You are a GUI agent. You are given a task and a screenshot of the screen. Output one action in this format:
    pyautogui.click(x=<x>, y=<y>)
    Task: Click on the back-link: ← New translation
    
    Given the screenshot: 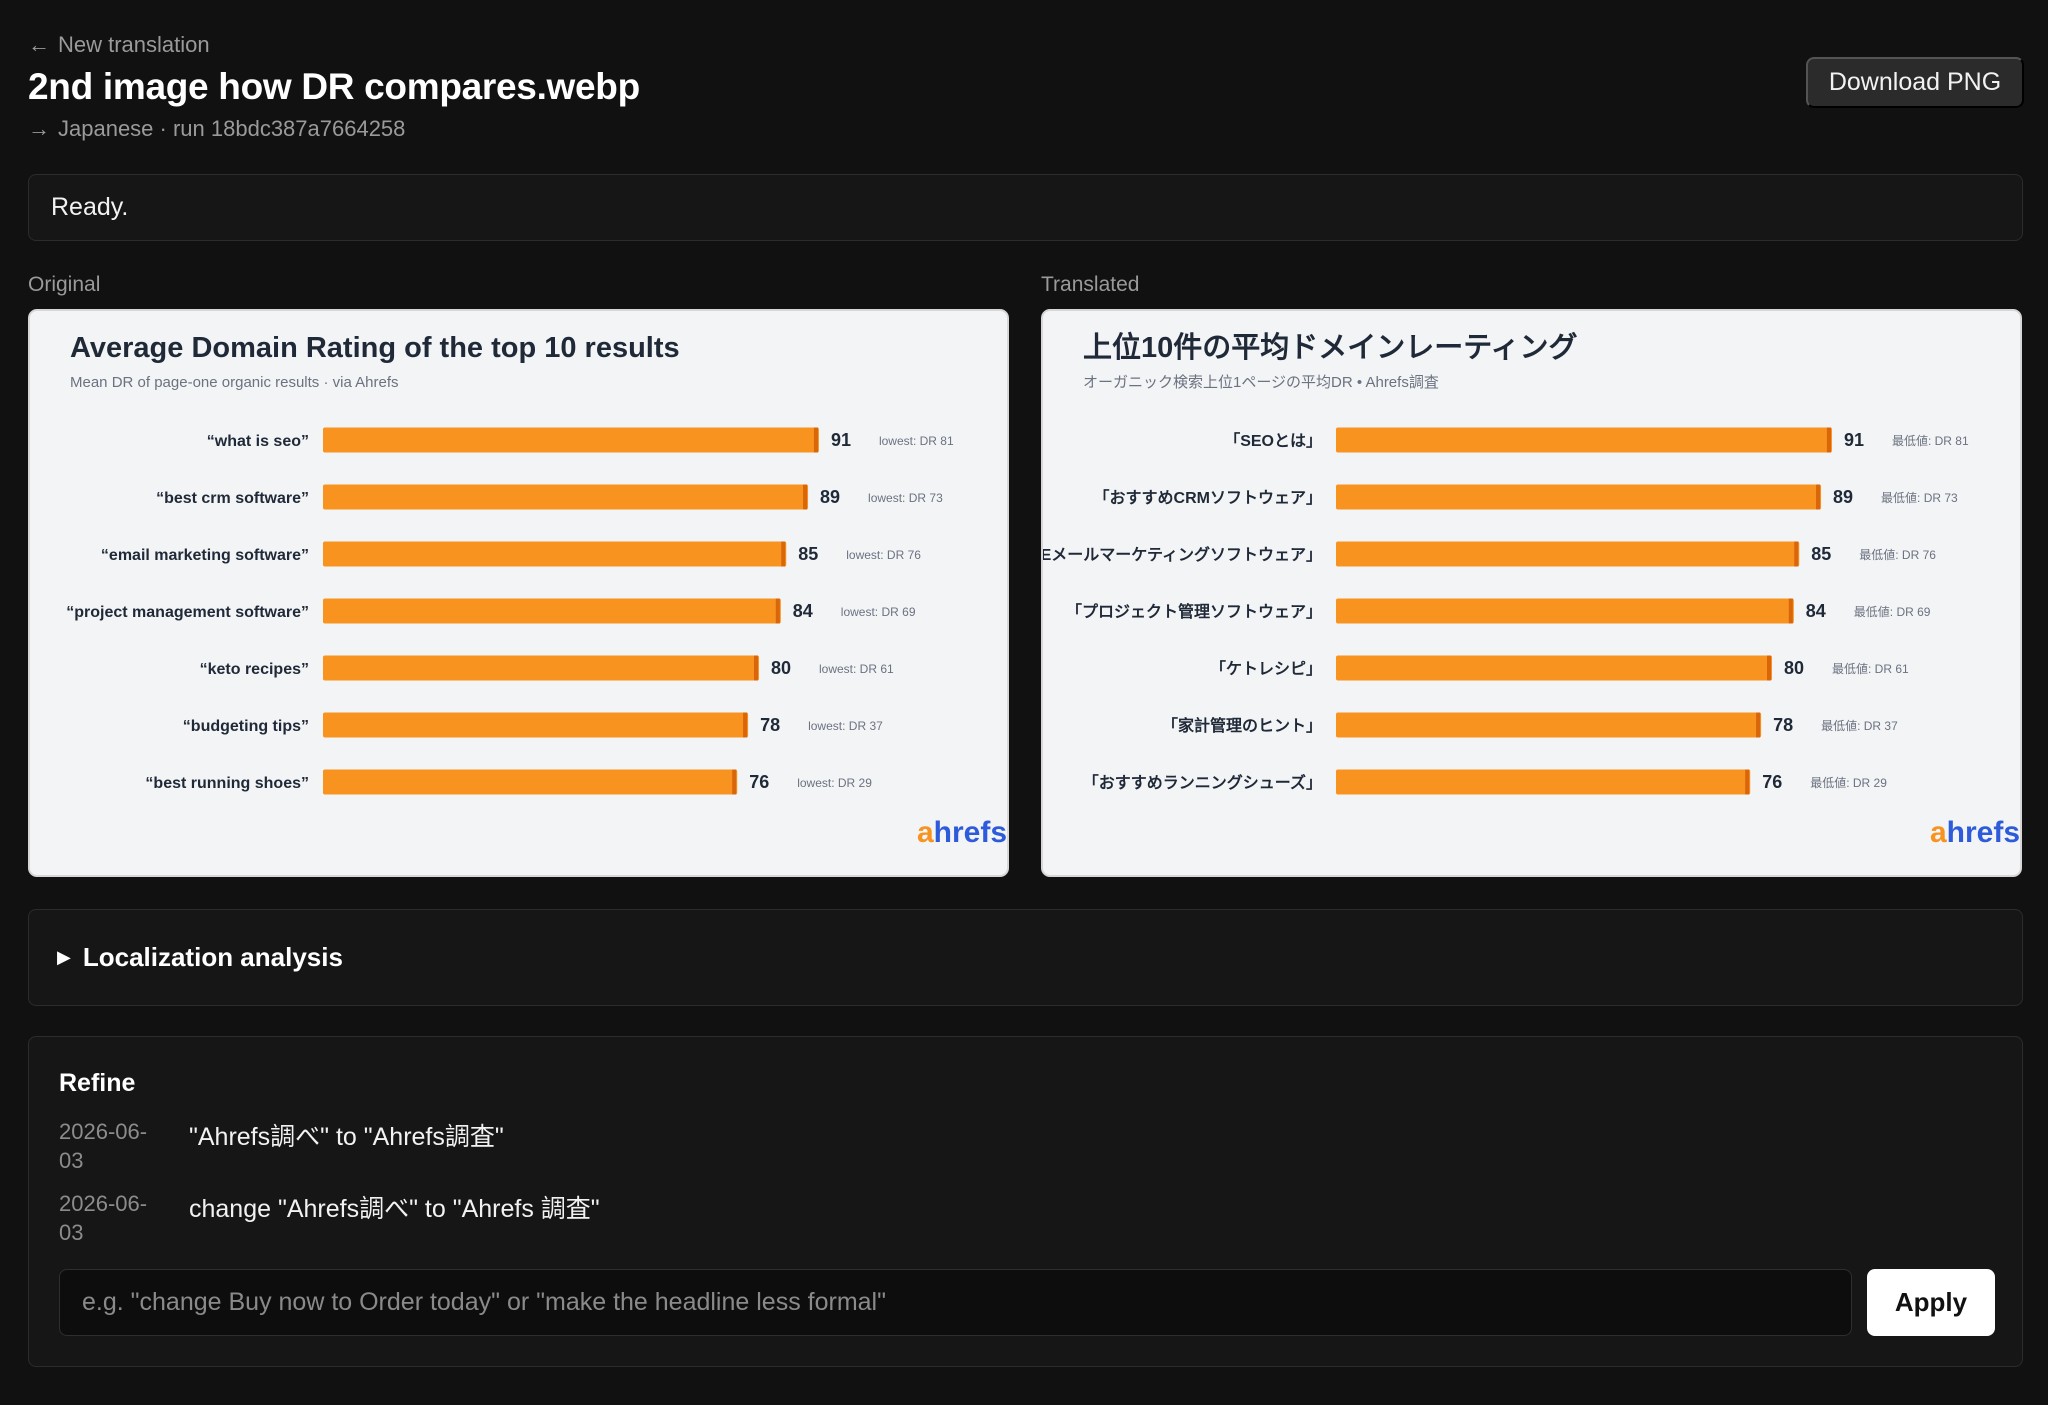 What is the action you would take?
    pyautogui.click(x=119, y=45)
    